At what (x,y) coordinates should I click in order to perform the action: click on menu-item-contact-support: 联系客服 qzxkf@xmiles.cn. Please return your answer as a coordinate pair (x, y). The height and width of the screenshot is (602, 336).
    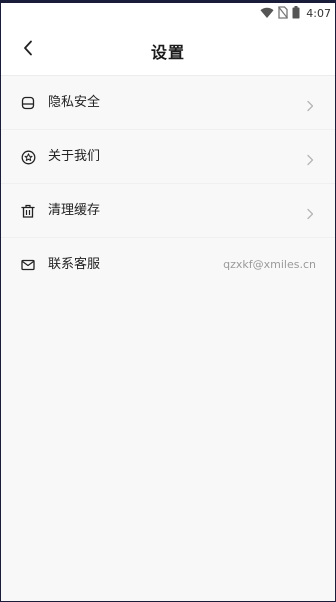
    Looking at the image, I should click on (168, 265).